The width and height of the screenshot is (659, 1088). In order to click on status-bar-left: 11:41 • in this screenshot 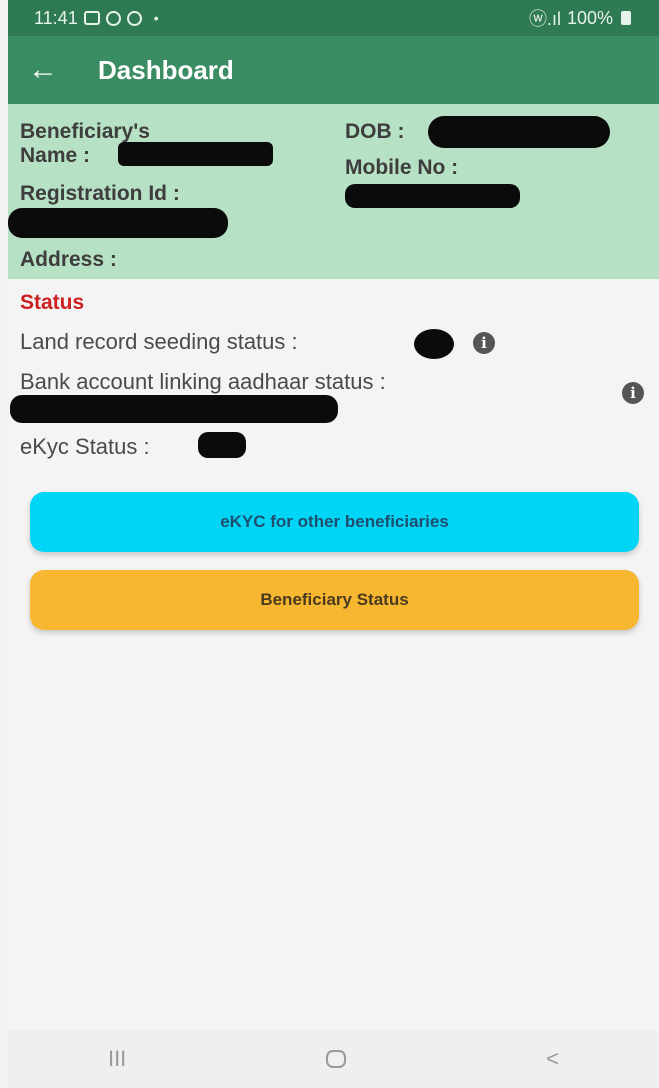, I will do `click(96, 18)`.